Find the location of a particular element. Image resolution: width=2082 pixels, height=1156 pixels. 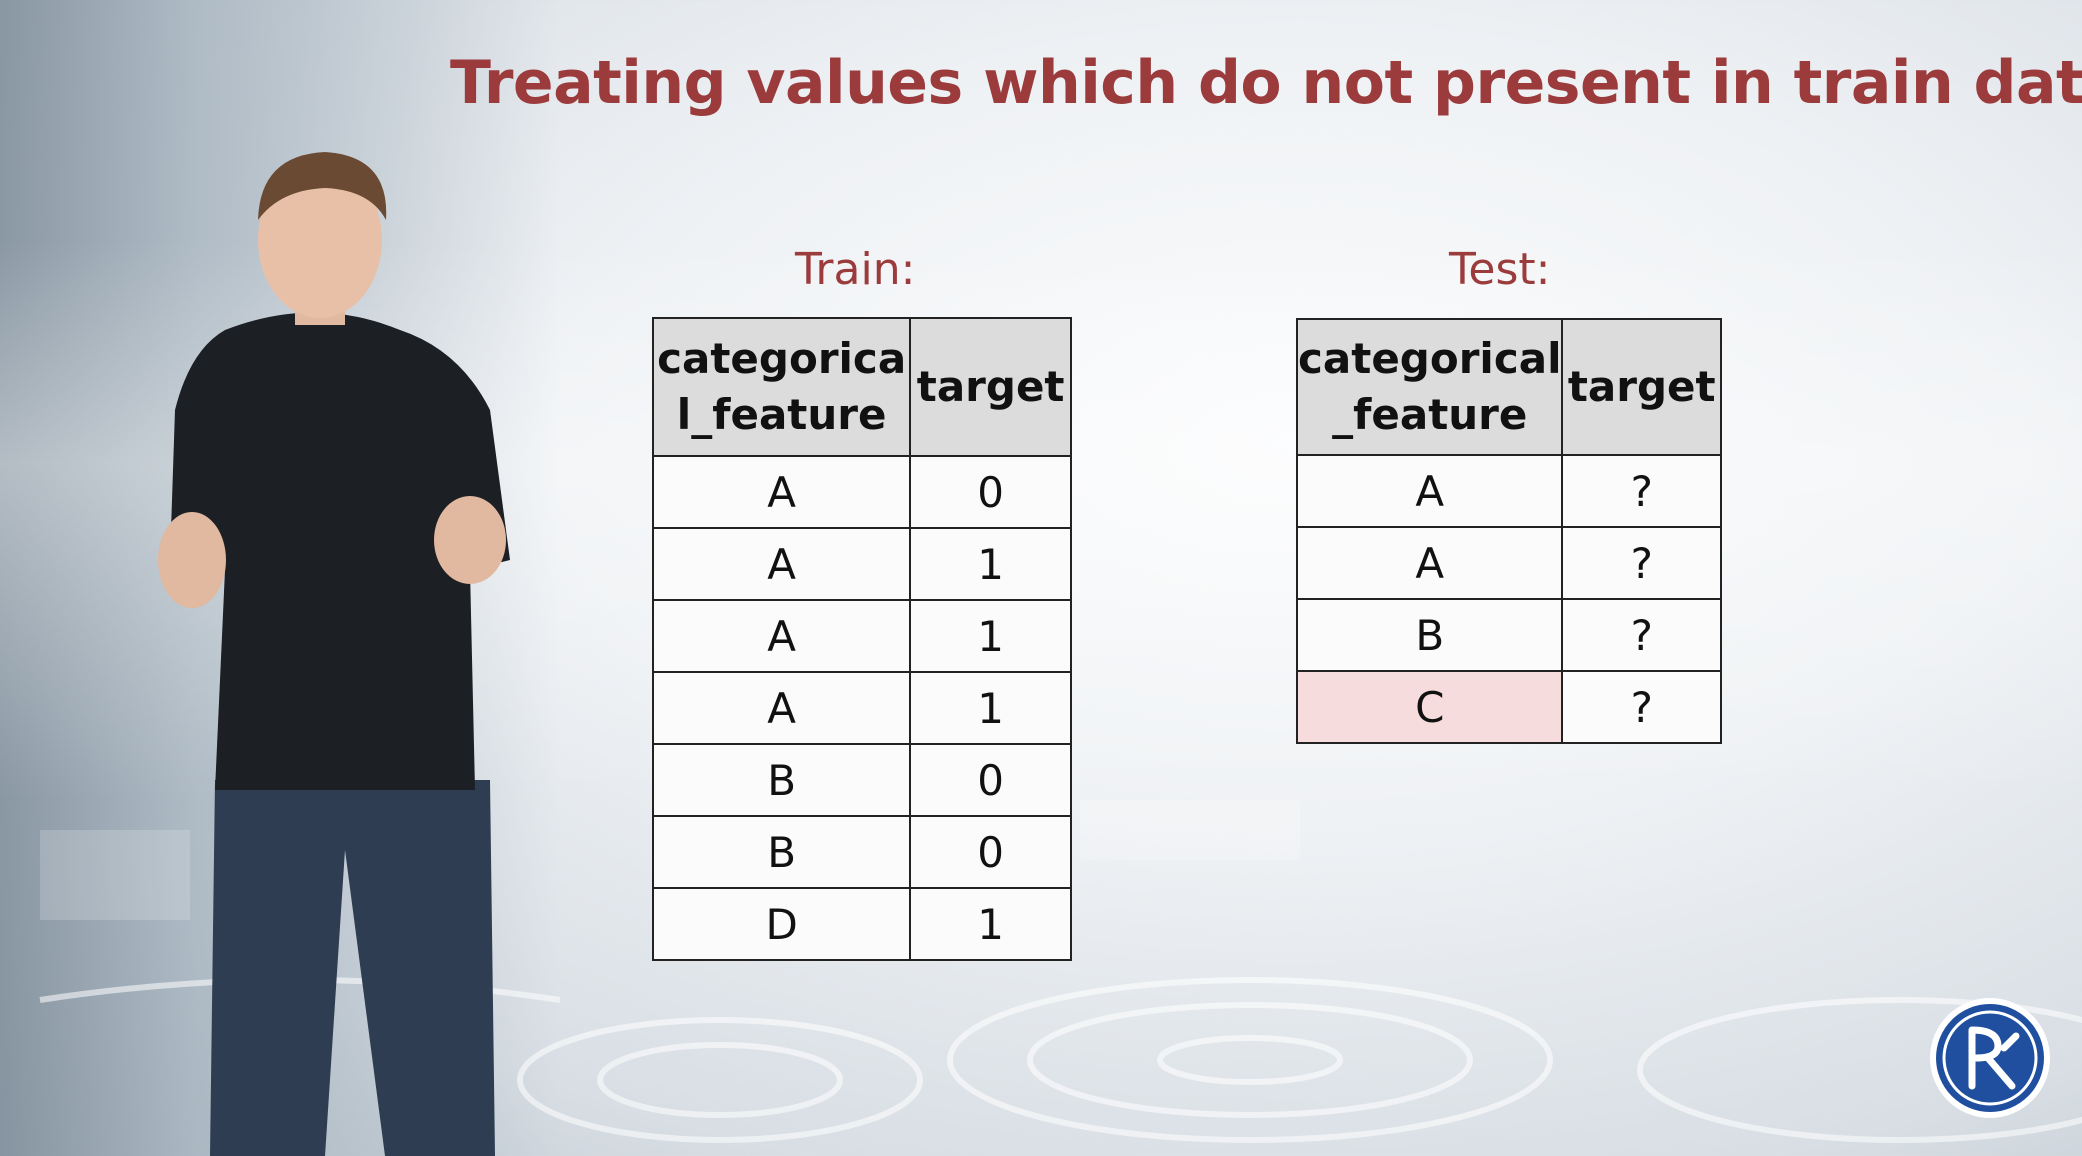

table-row: B? is located at coordinates (1508, 635).